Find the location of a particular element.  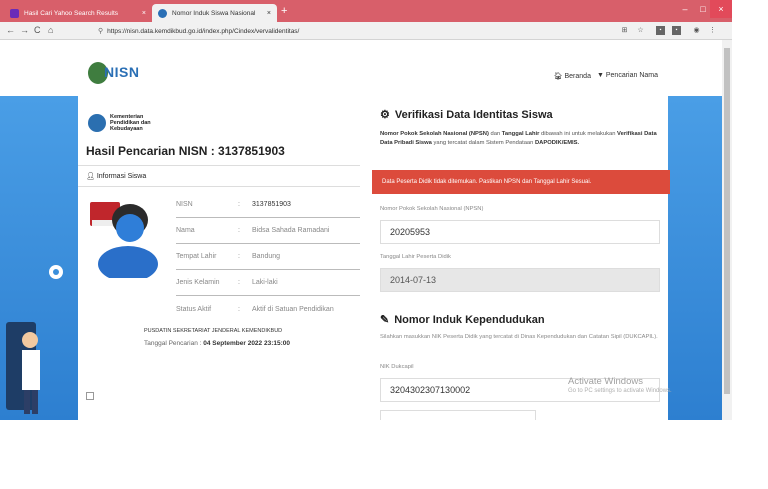

nav-label: Beranda is located at coordinates (577, 76).